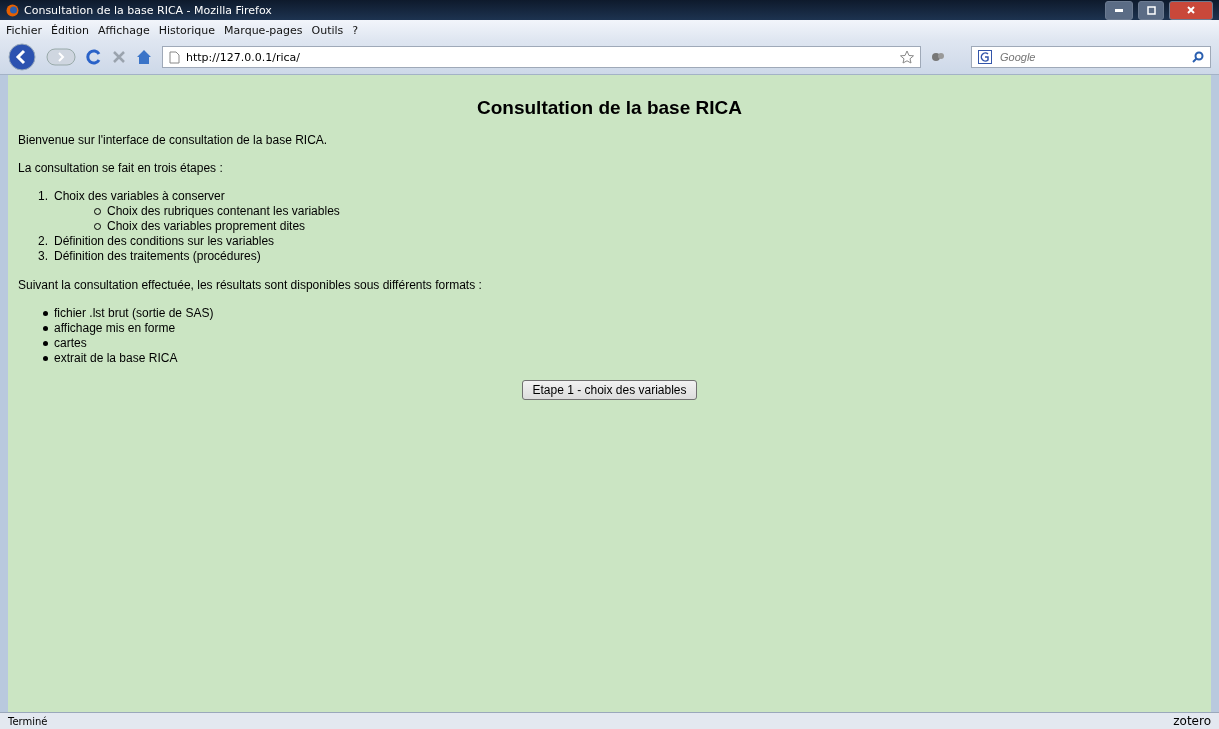 This screenshot has height=729, width=1219. I want to click on star-icon, so click(907, 57).